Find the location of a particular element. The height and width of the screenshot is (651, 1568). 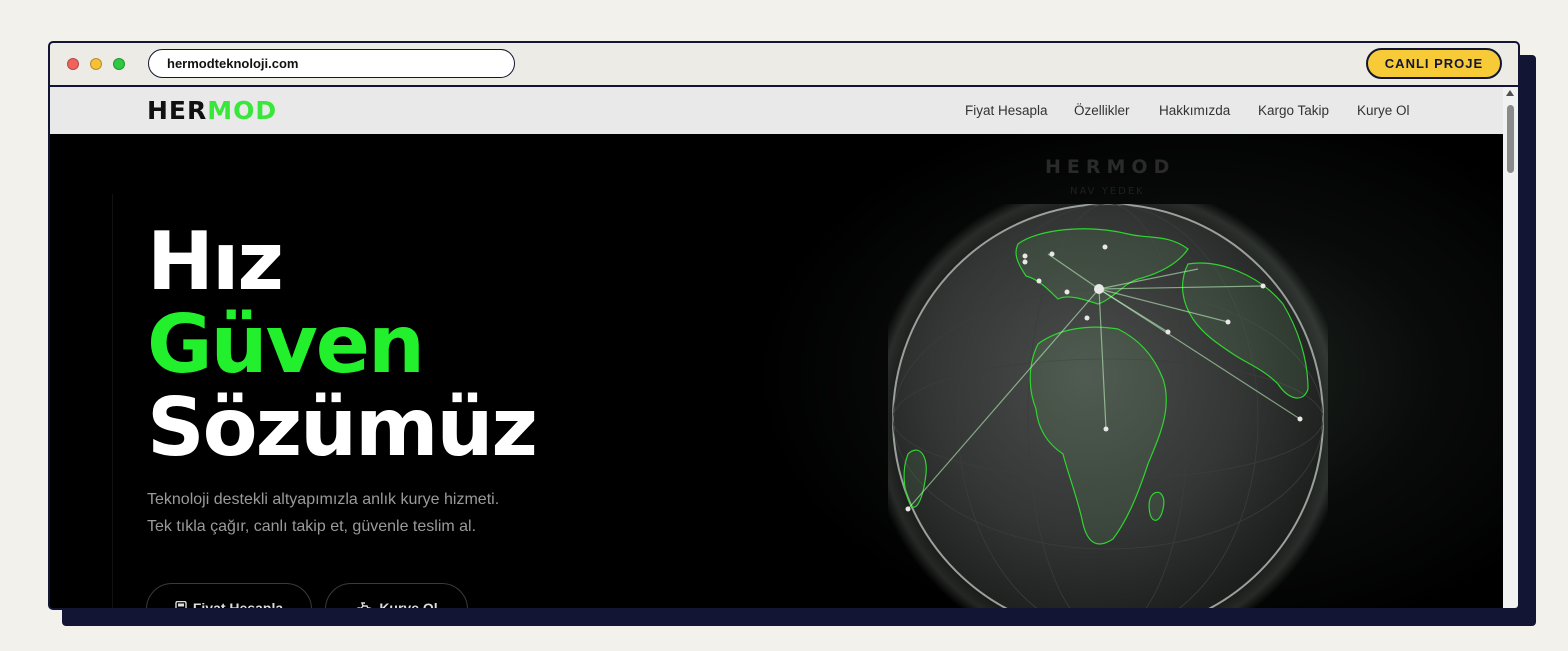

minimize-window-dot is located at coordinates (96, 64).